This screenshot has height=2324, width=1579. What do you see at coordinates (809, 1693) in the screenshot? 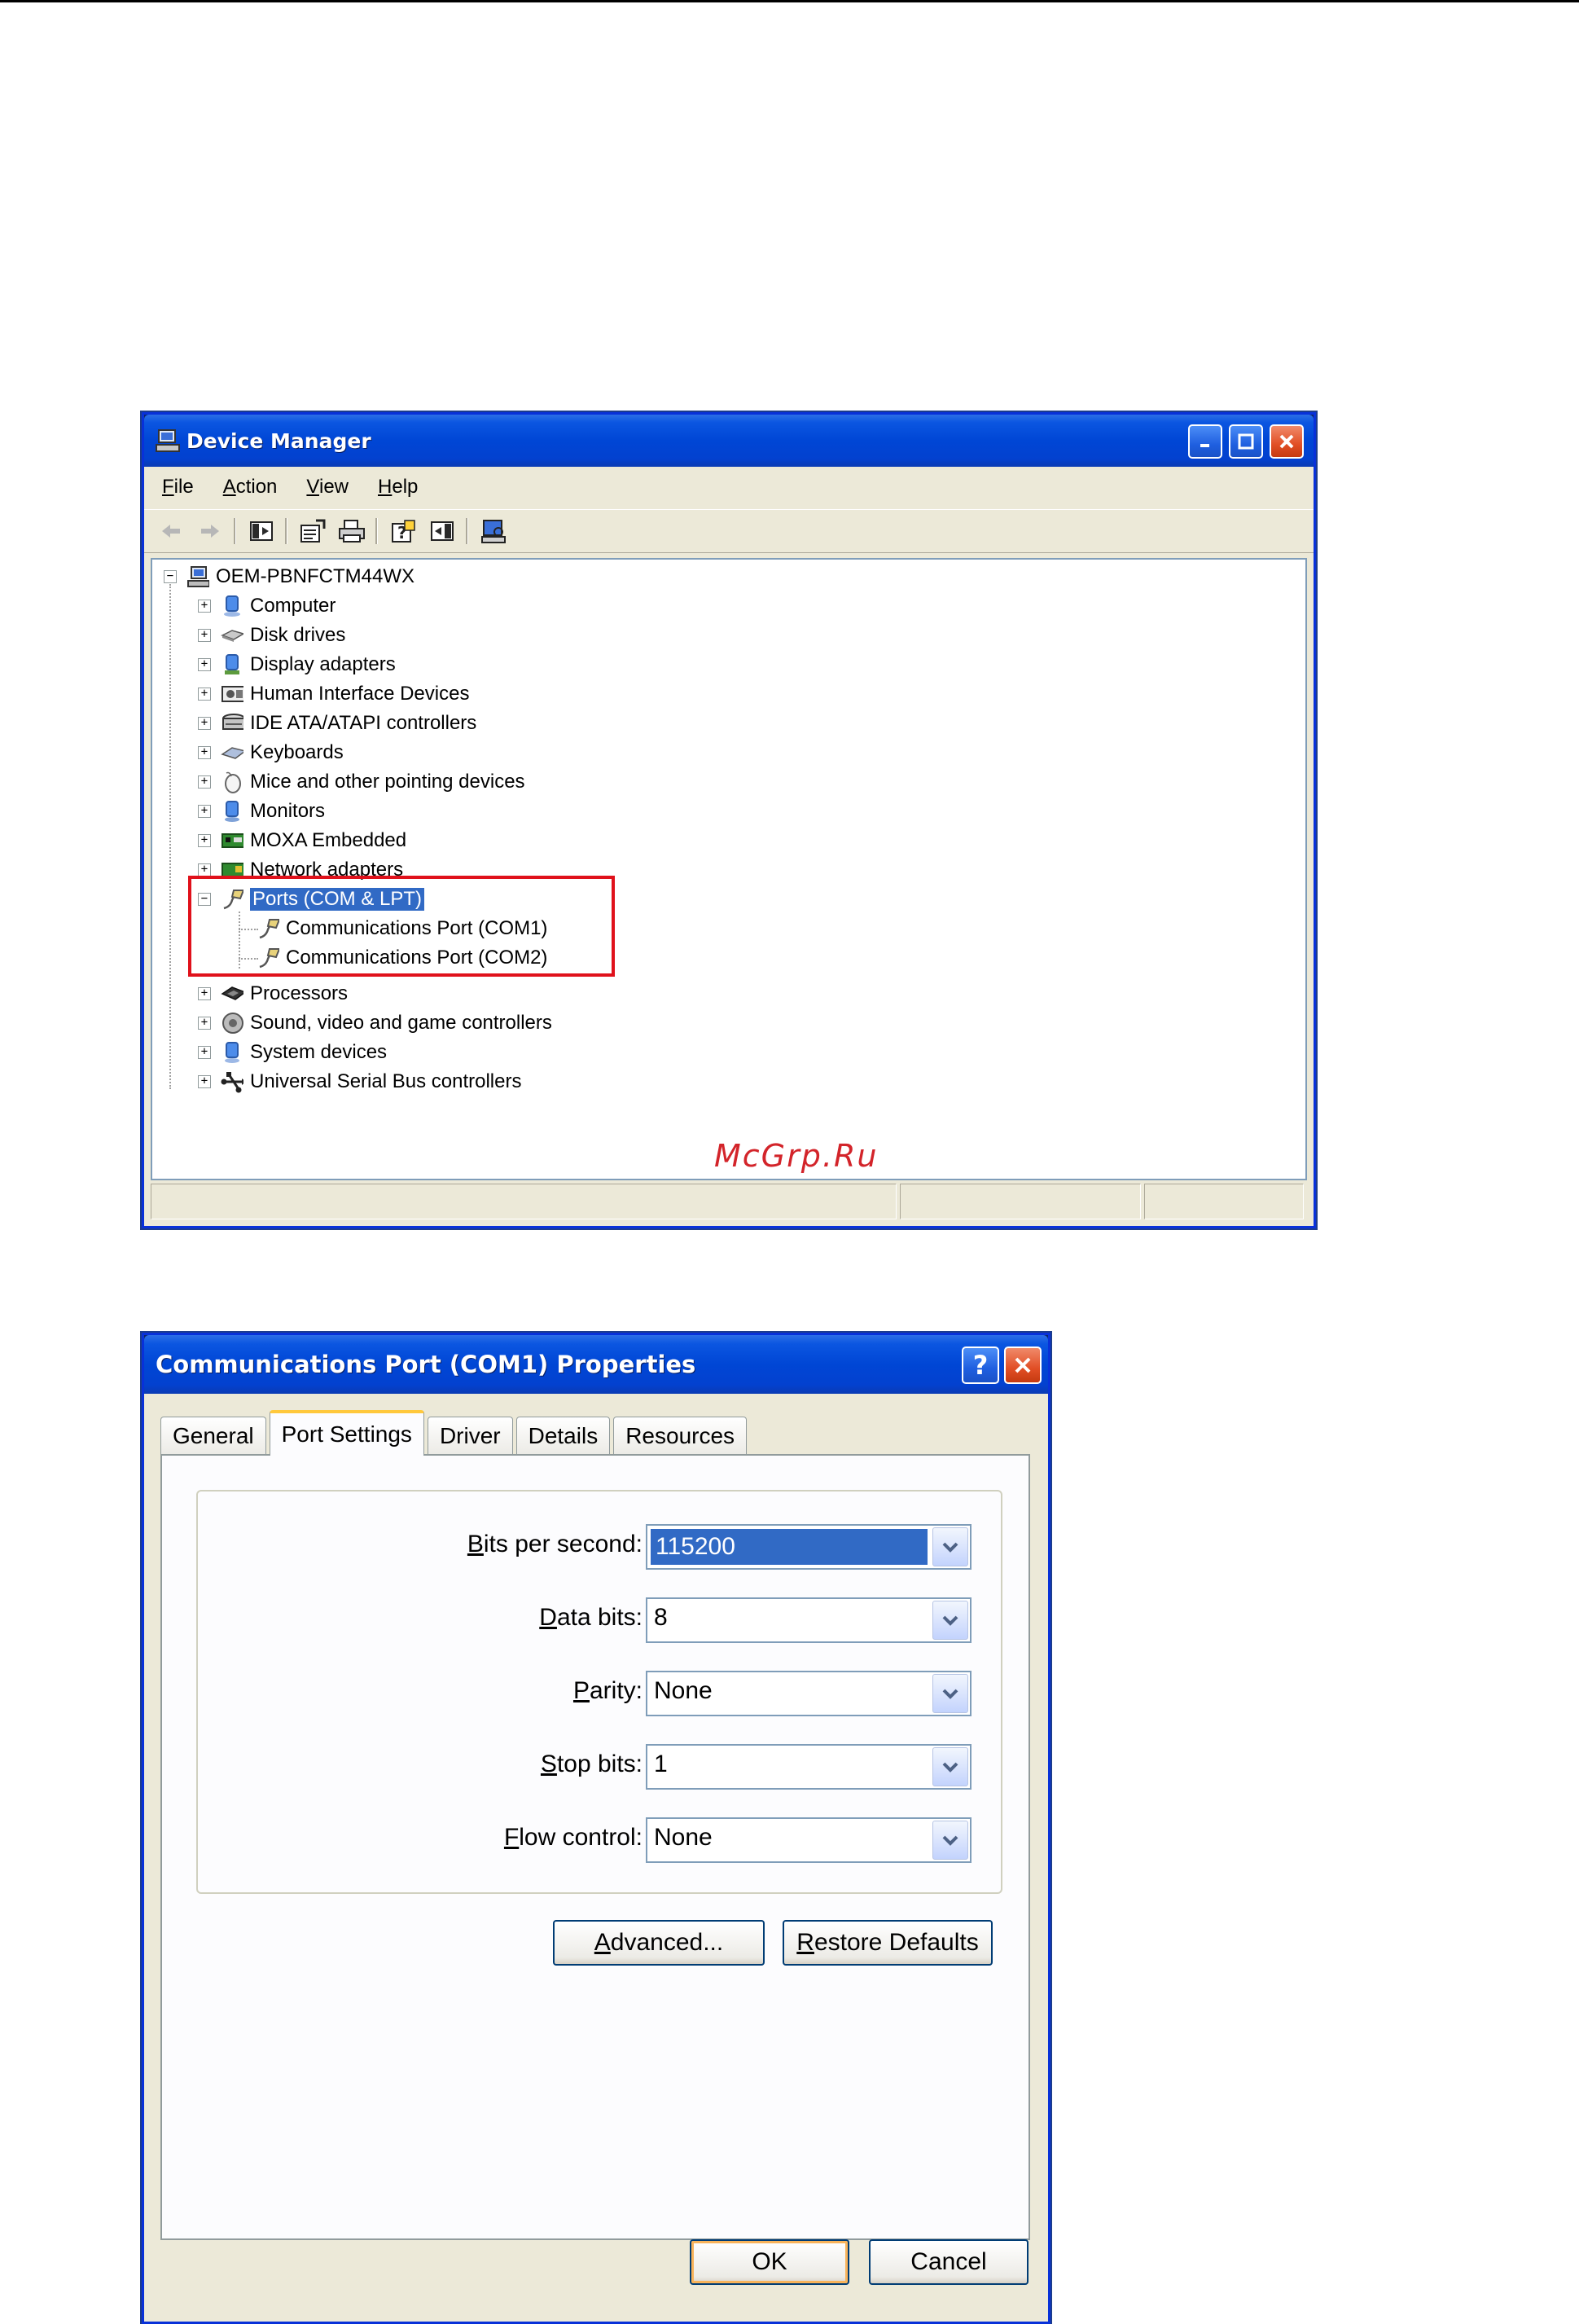
I see `parity-select: None` at bounding box center [809, 1693].